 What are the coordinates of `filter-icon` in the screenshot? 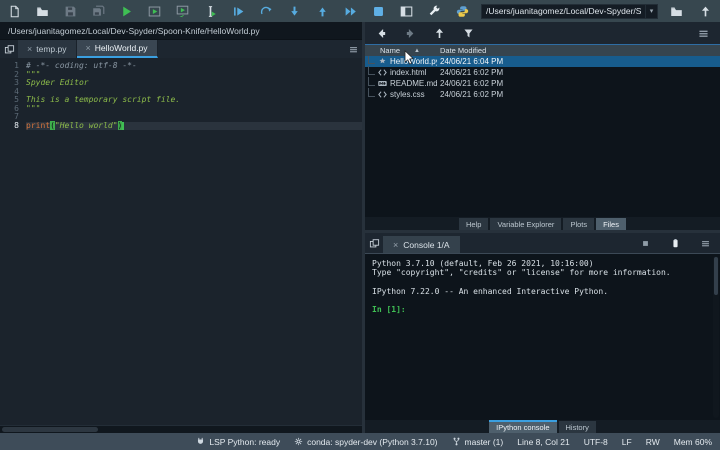 It's located at (468, 33).